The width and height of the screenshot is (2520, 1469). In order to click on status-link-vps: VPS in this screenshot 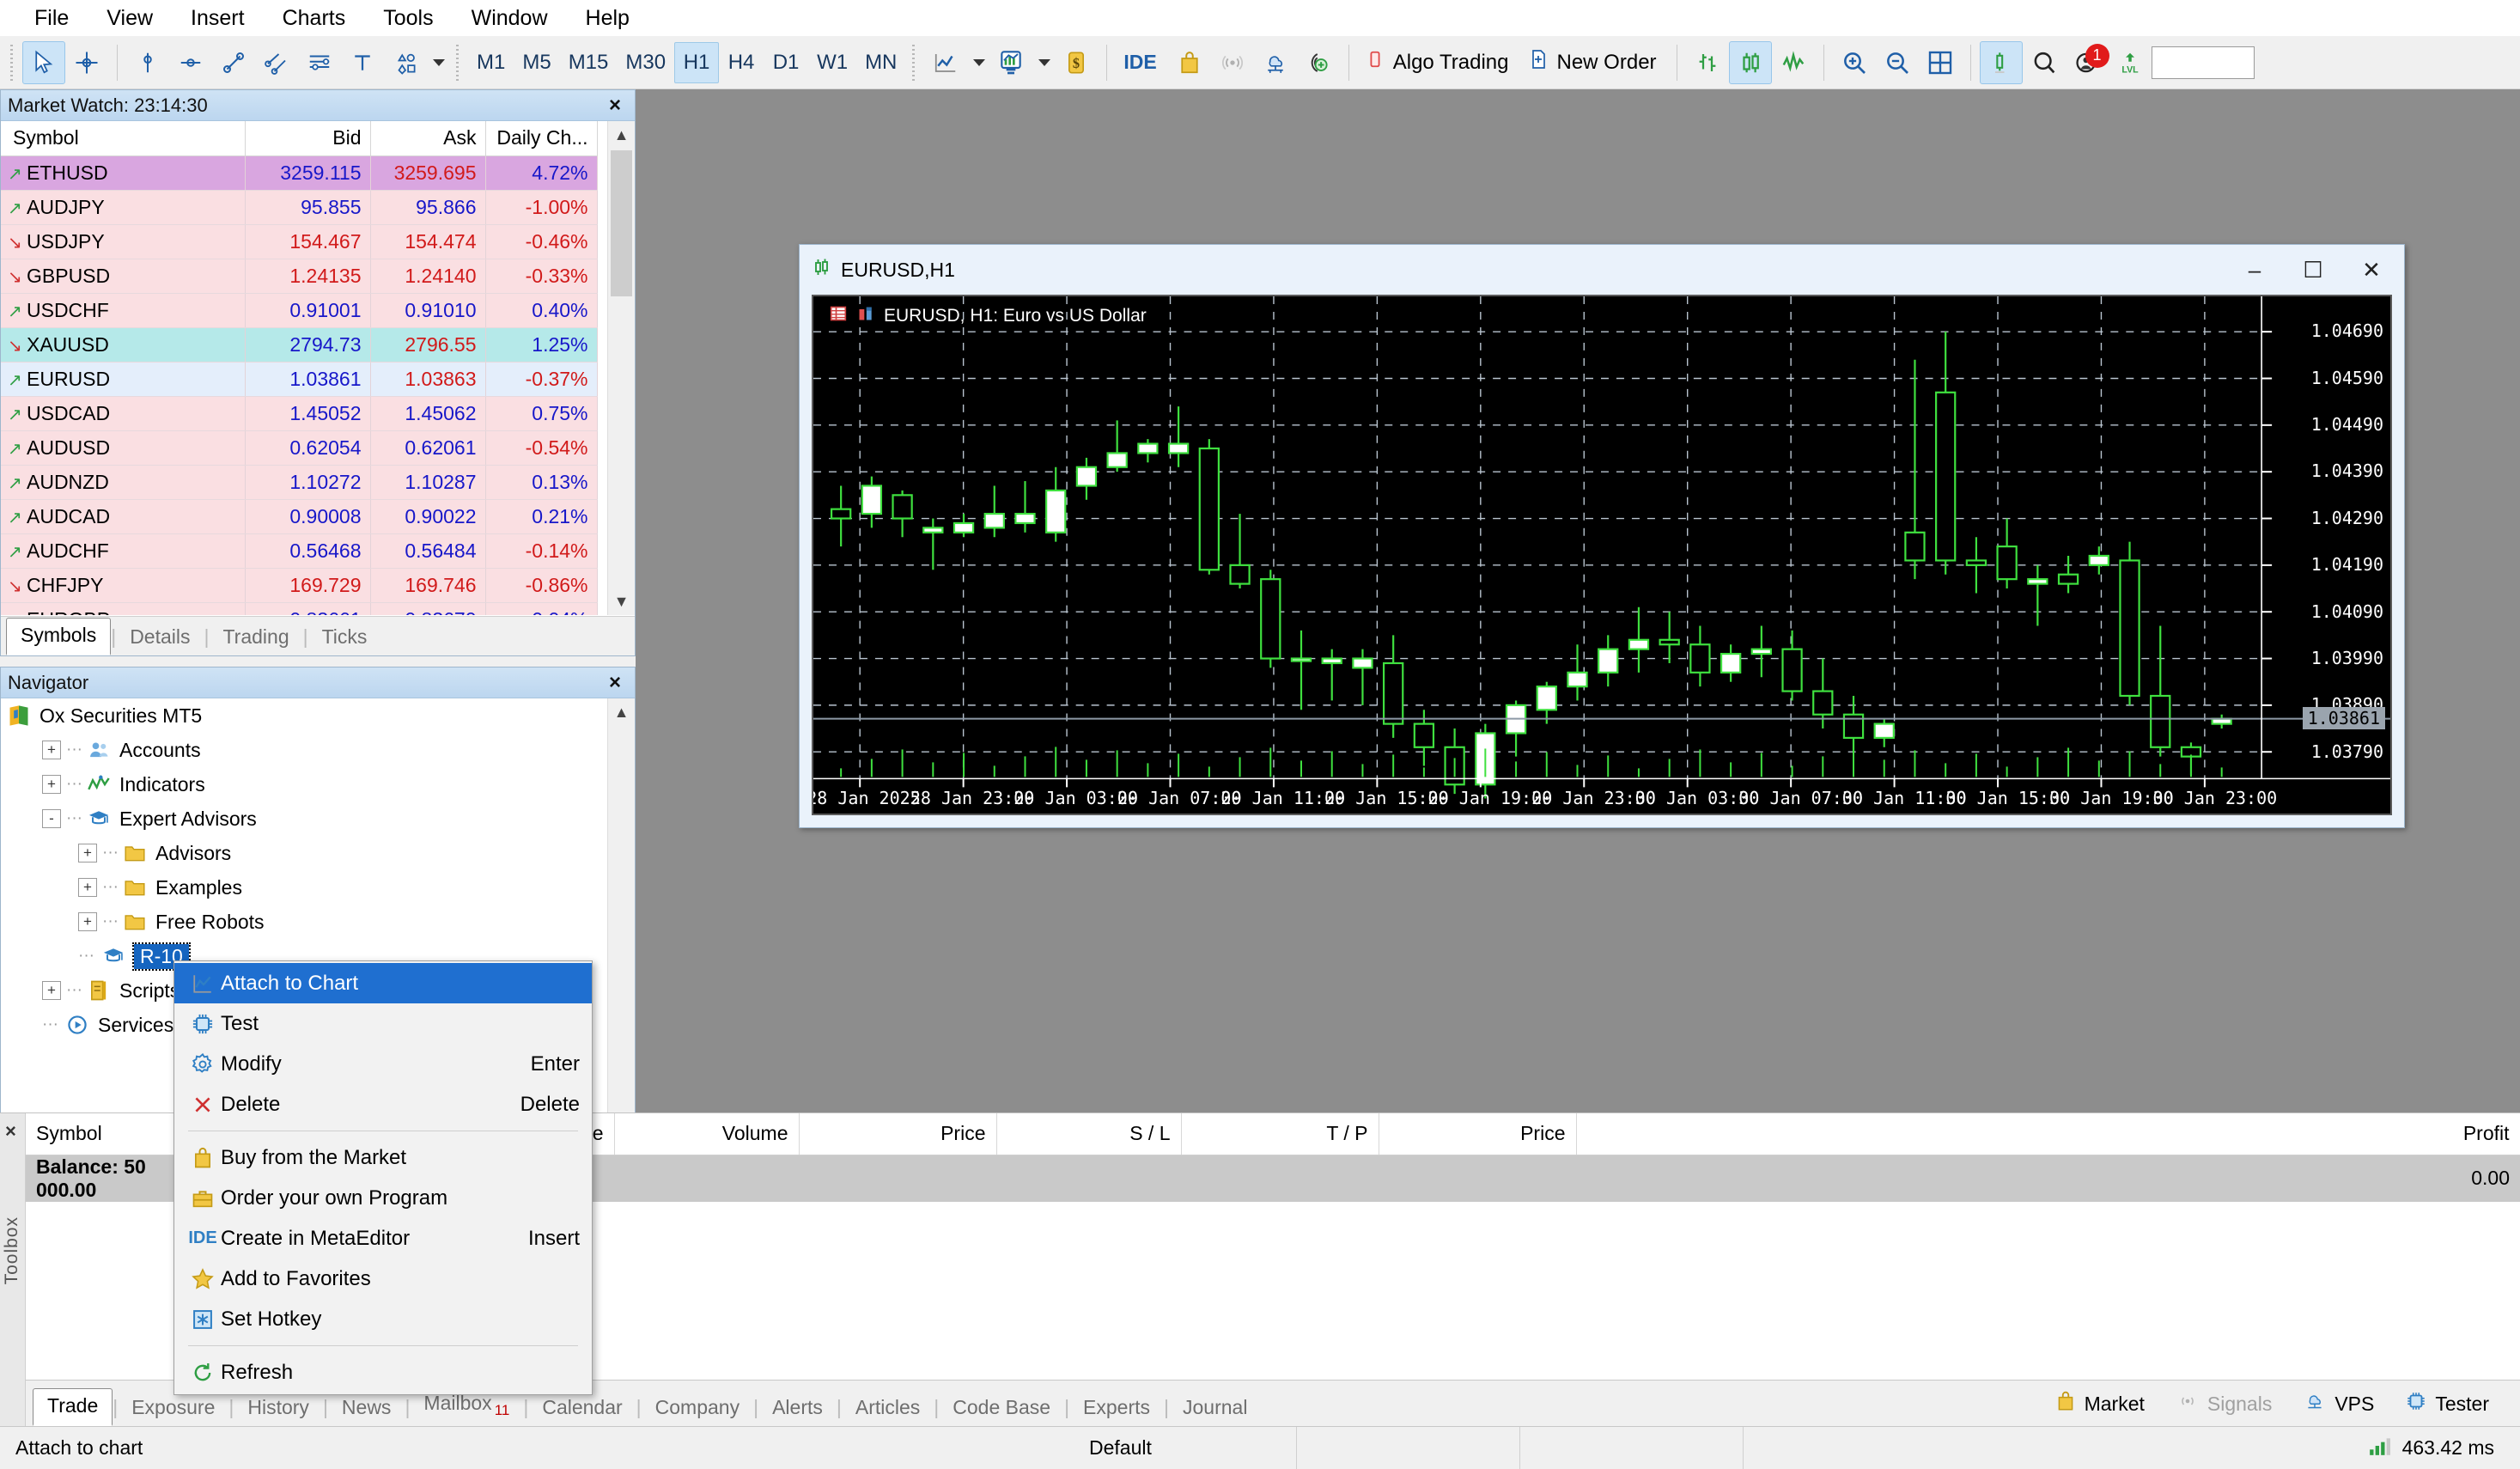, I will do `click(2338, 1403)`.